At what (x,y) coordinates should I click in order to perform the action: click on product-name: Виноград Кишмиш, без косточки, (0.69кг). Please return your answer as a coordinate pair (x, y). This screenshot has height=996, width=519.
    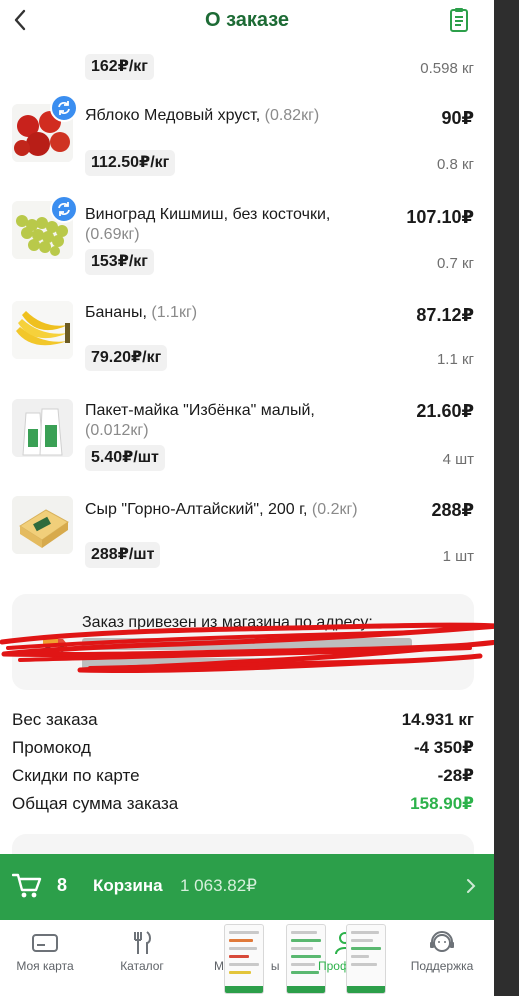
    Looking at the image, I should click on (208, 224).